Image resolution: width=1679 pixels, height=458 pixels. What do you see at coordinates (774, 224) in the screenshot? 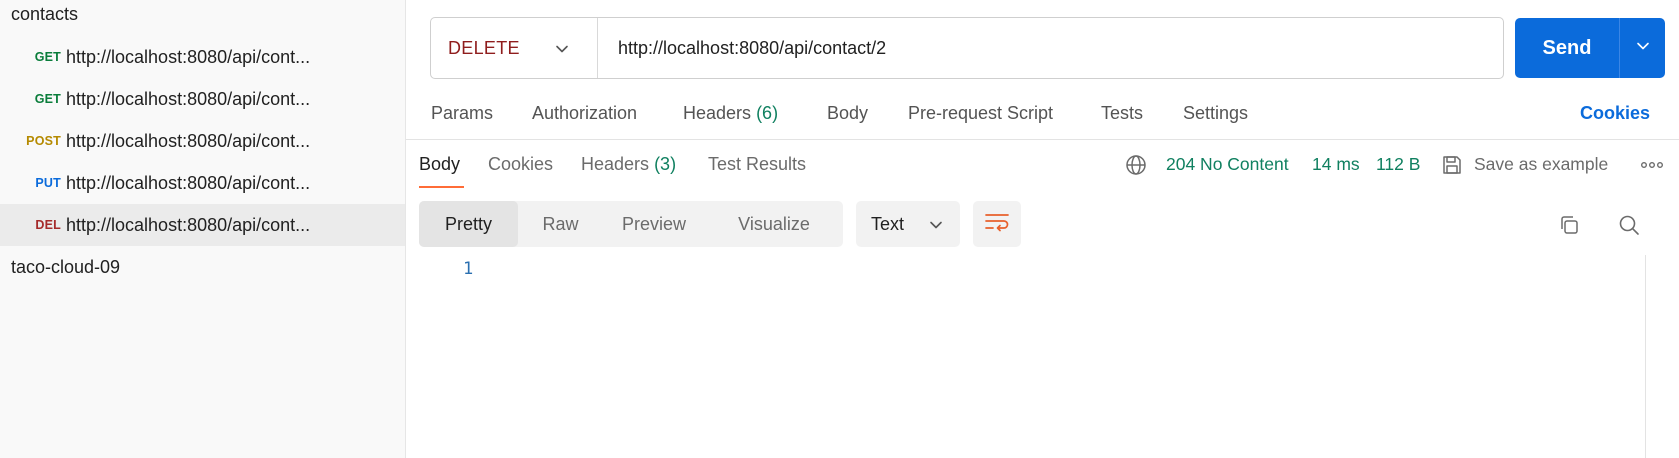
I see `mode-visualize: Visualize` at bounding box center [774, 224].